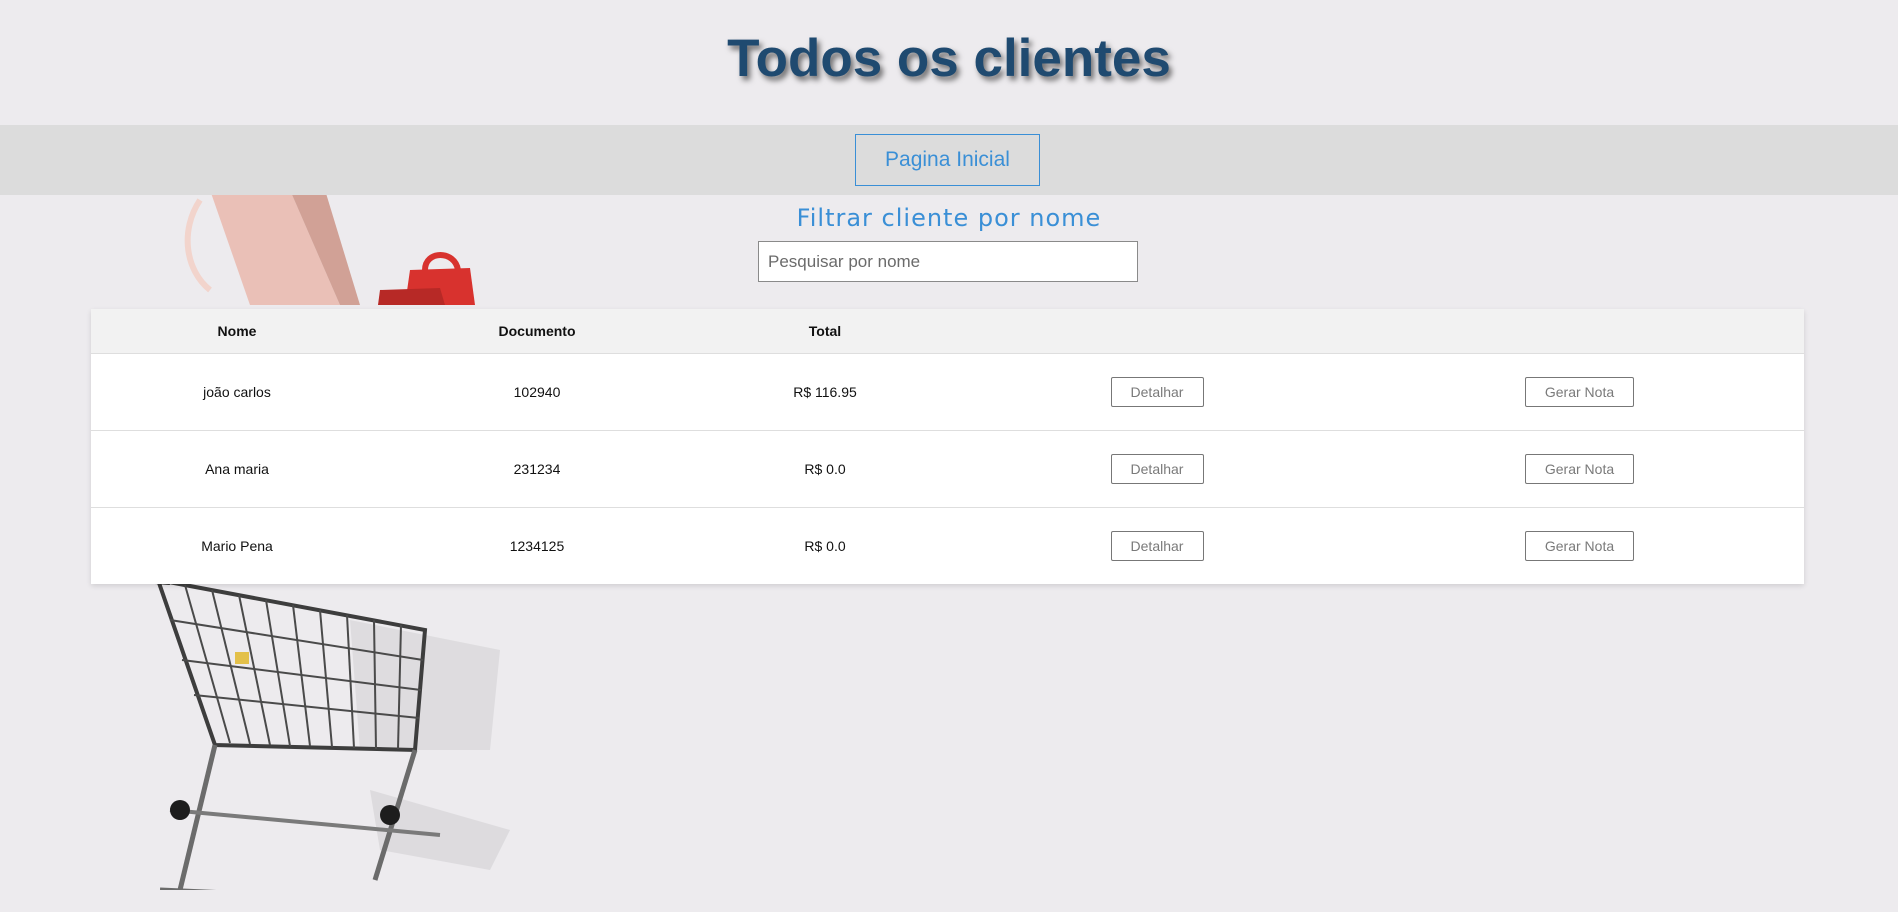 This screenshot has width=1898, height=912. Describe the element at coordinates (237, 392) in the screenshot. I see `client-name: joão carlos` at that location.